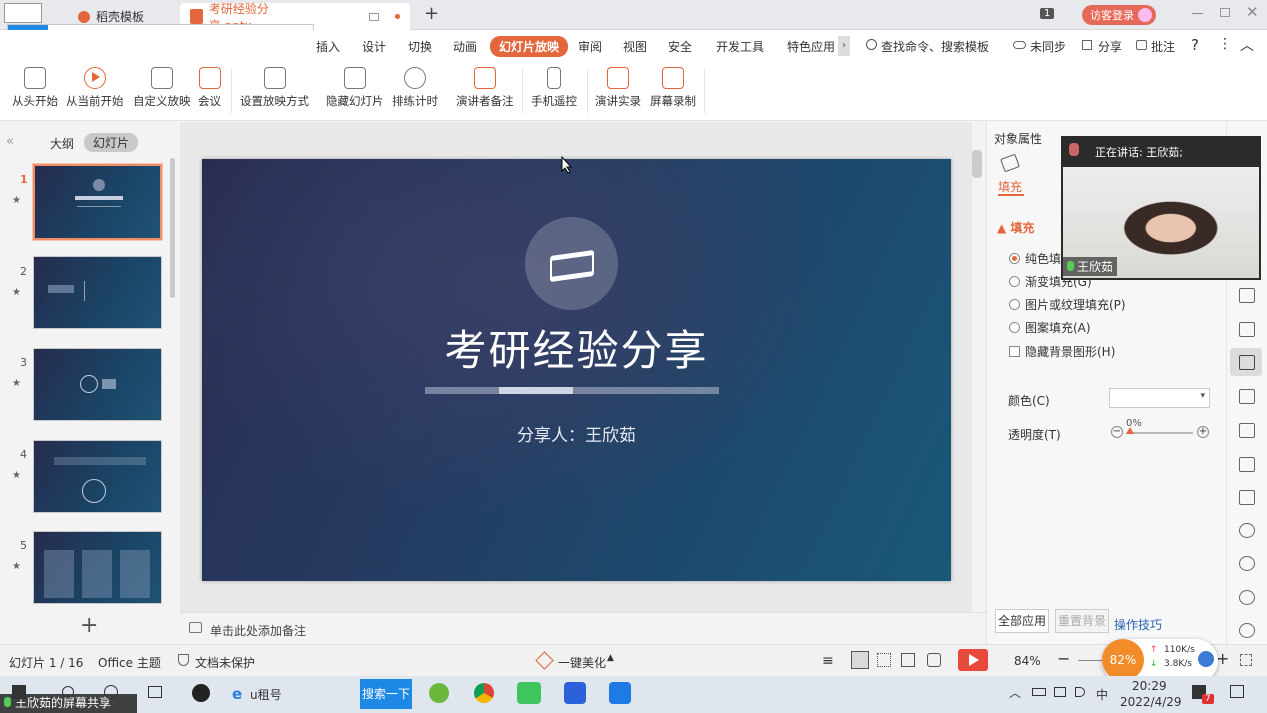 This screenshot has width=1267, height=713. I want to click on fit-window-icon, so click(1246, 660).